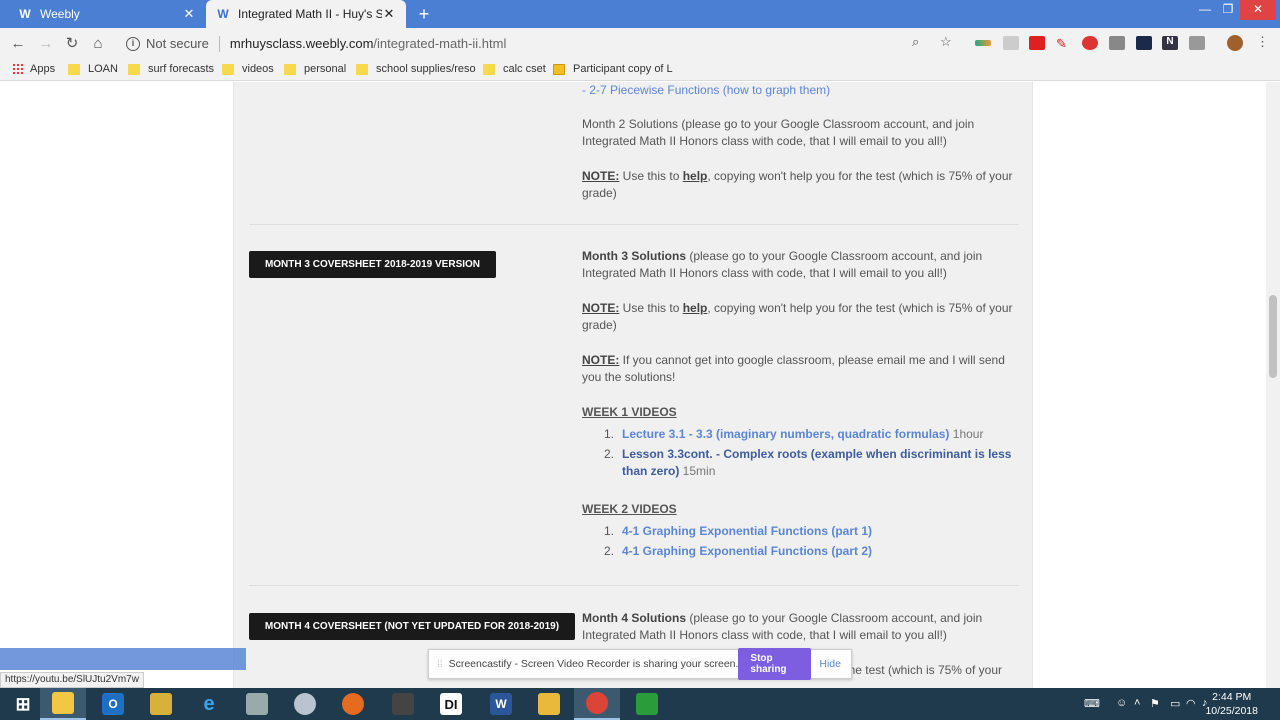 This screenshot has height=720, width=1280. I want to click on url-path: /integrated-math-ii.html, so click(440, 43).